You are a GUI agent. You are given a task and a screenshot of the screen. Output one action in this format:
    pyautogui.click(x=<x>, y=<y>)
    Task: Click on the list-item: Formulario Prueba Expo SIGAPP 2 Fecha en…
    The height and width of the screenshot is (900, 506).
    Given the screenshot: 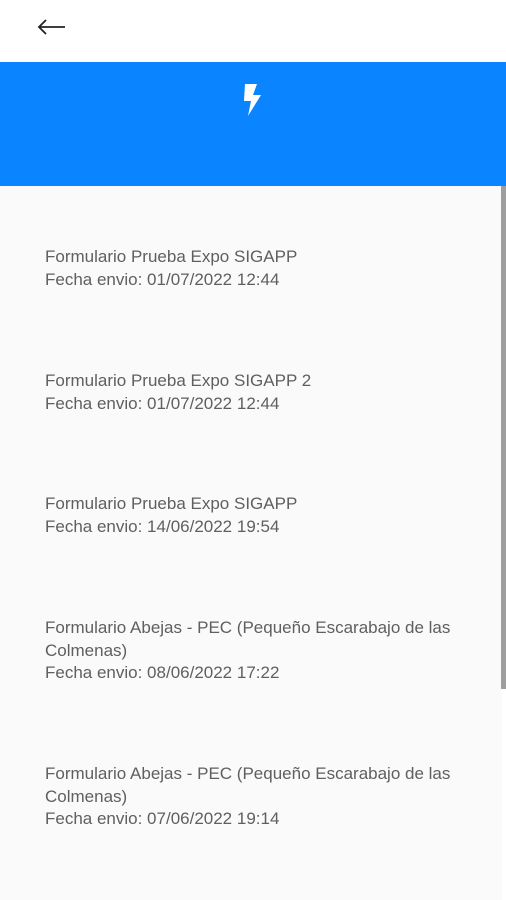 What is the action you would take?
    pyautogui.click(x=260, y=392)
    